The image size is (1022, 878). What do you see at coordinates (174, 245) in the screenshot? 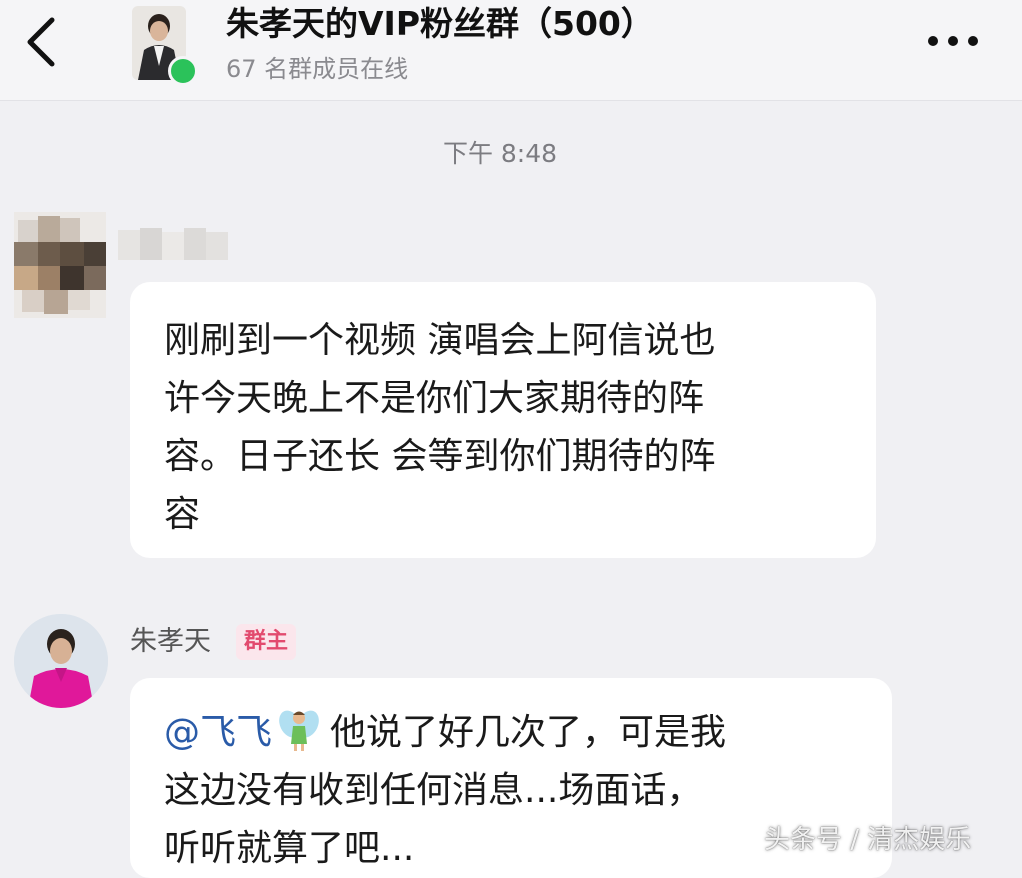
I see `sender-name-blurred` at bounding box center [174, 245].